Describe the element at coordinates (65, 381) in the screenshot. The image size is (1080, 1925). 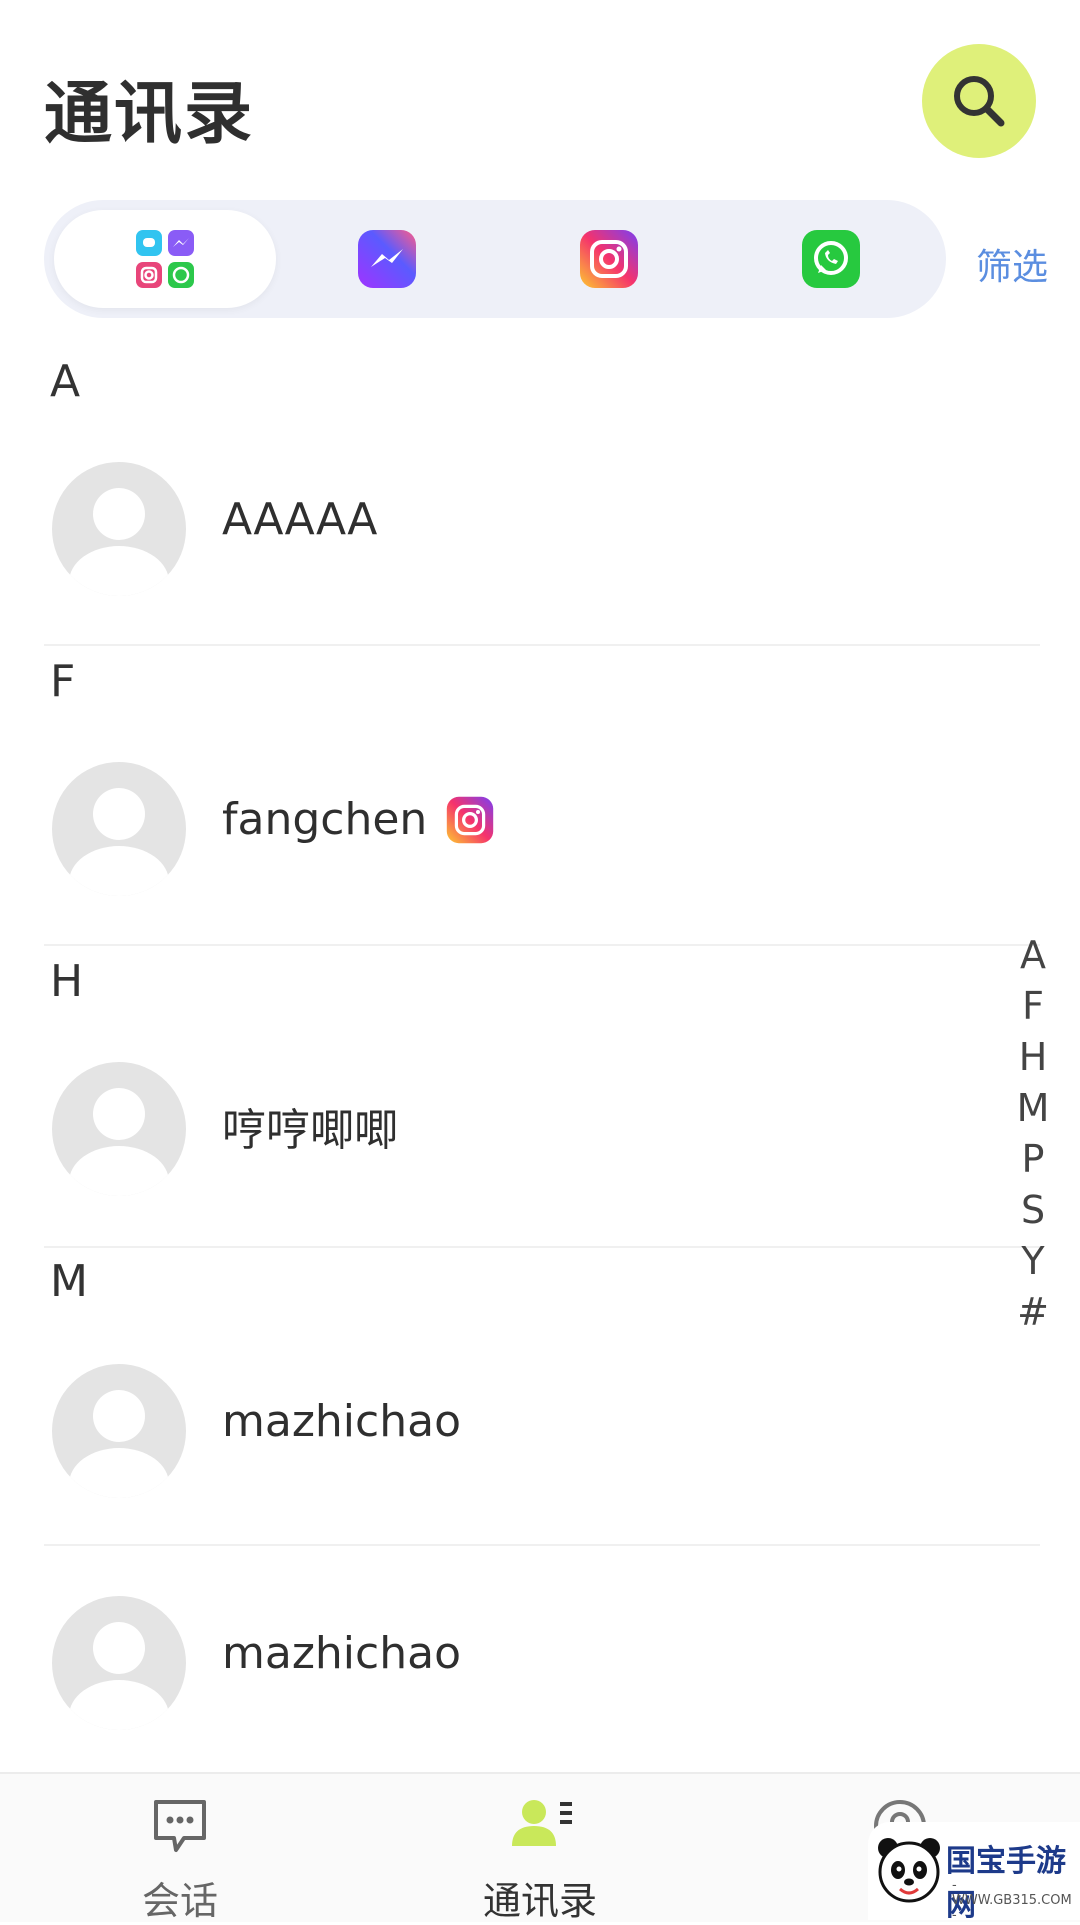
I see `section-header: A` at that location.